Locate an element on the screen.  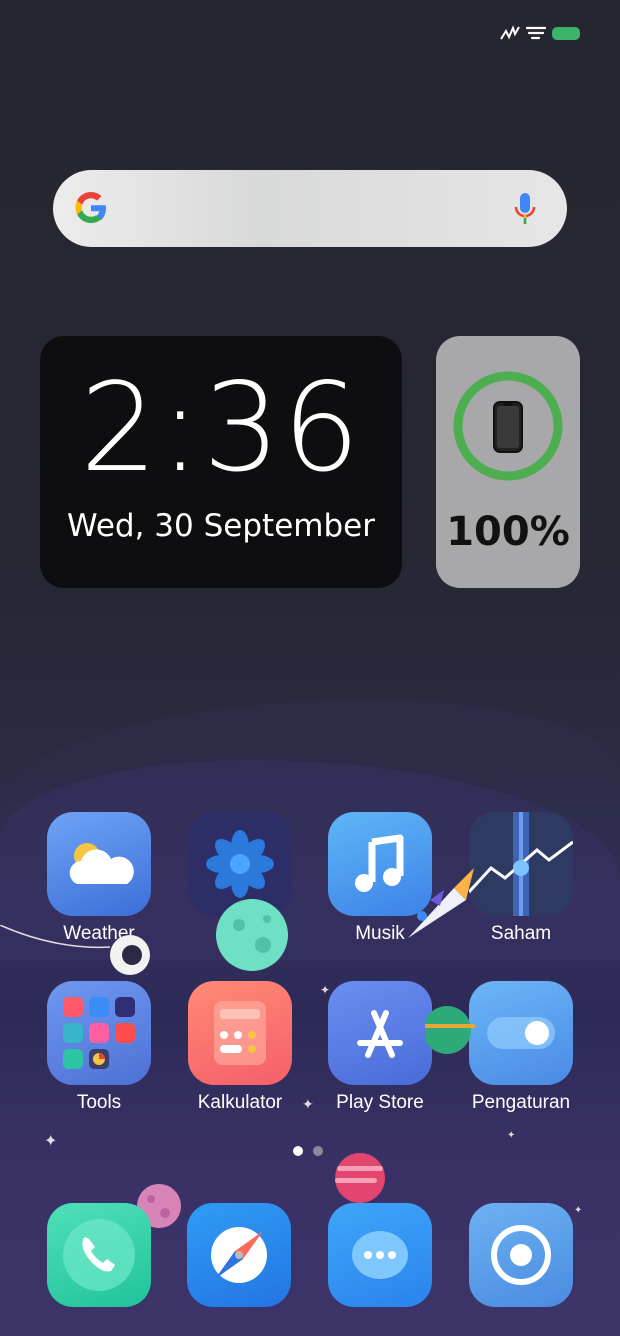
app-label: Pengaturan is located at coordinates (521, 1102).